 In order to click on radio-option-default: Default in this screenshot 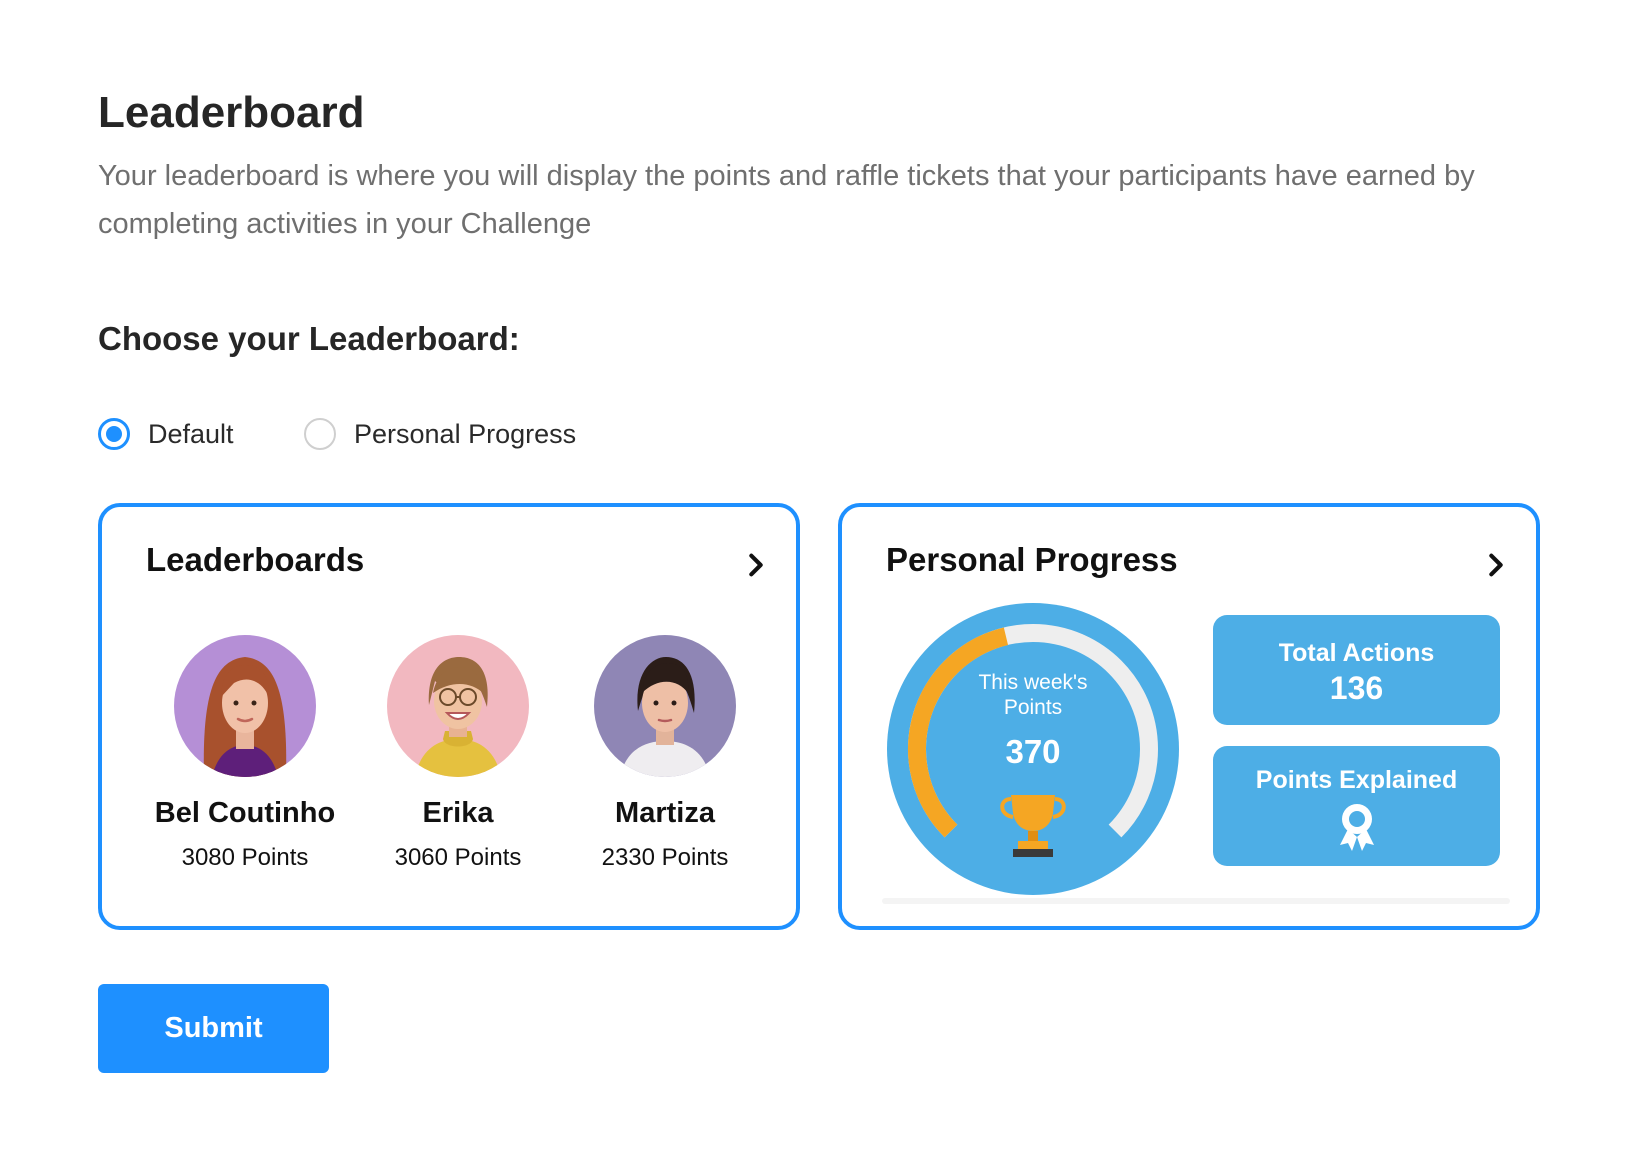, I will do `click(166, 434)`.